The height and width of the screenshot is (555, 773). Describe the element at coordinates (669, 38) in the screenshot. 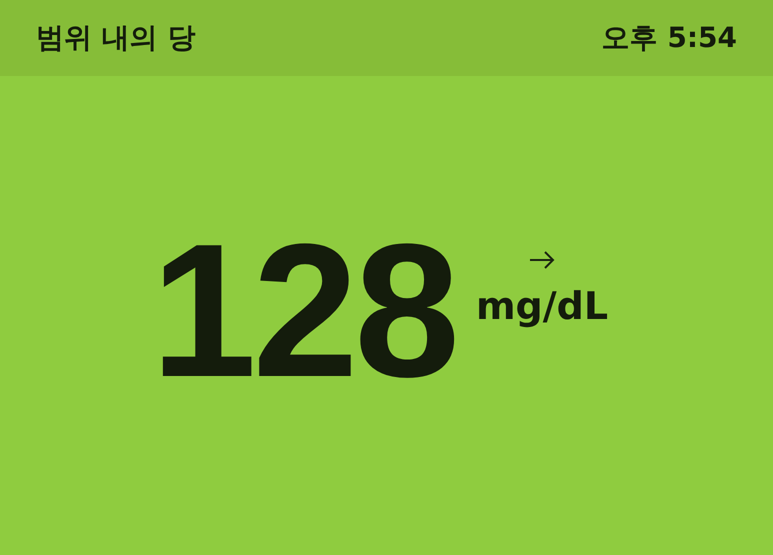

I see `time-label: 오후 5:54` at that location.